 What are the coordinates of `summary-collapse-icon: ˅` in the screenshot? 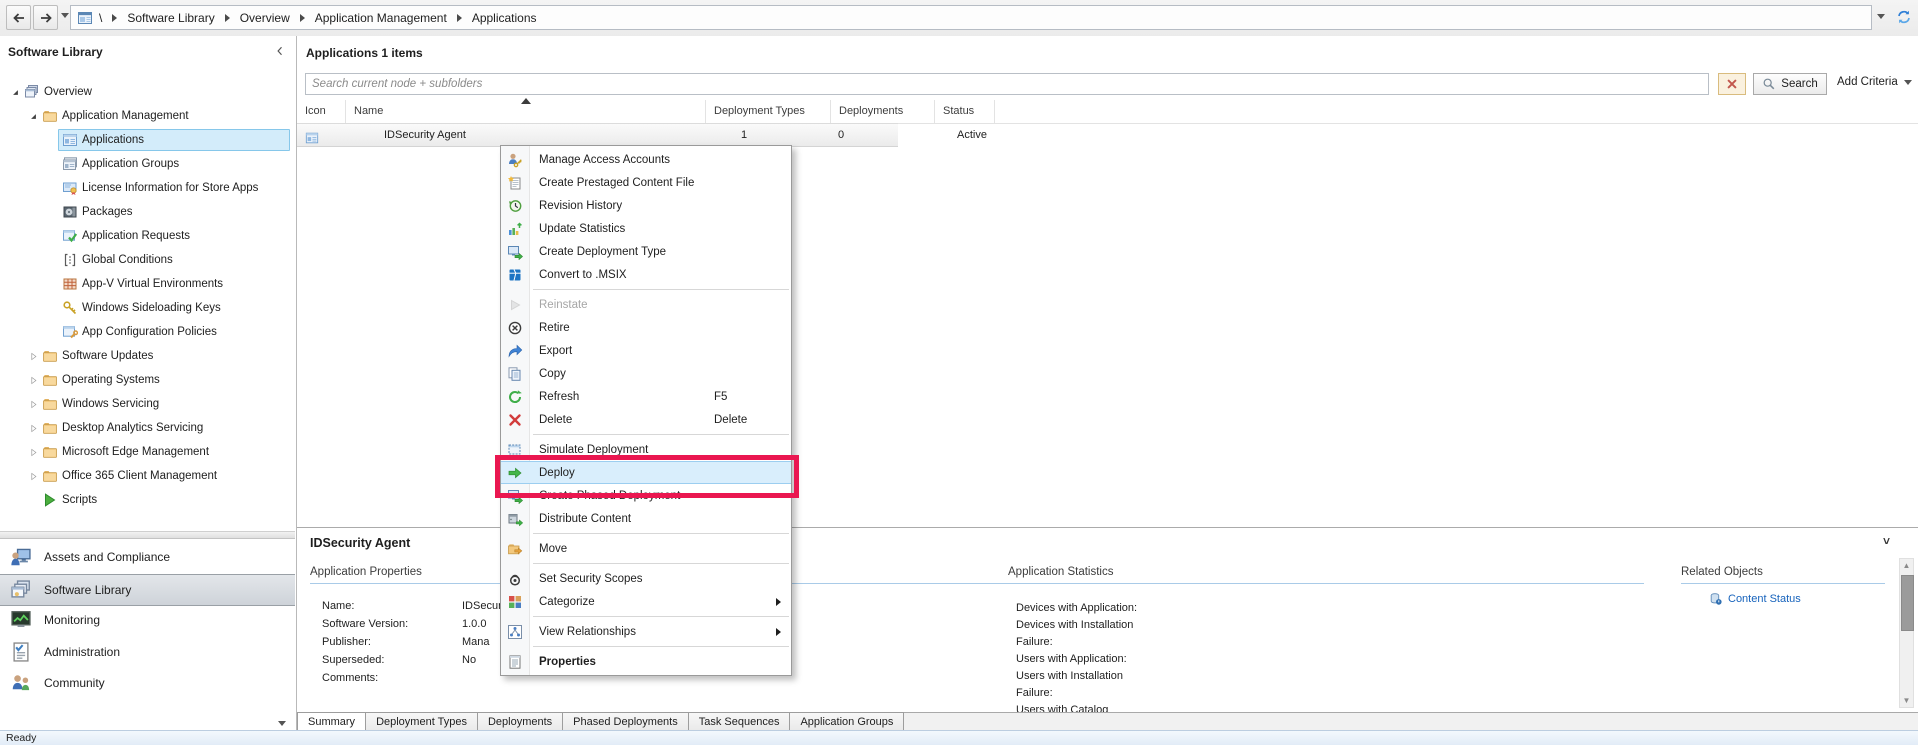 It's located at (1886, 541).